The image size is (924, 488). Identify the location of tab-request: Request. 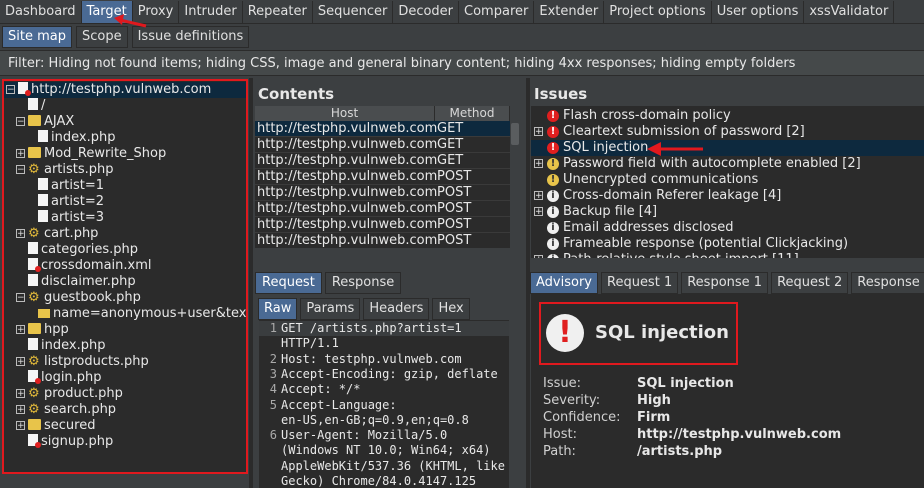
(288, 283).